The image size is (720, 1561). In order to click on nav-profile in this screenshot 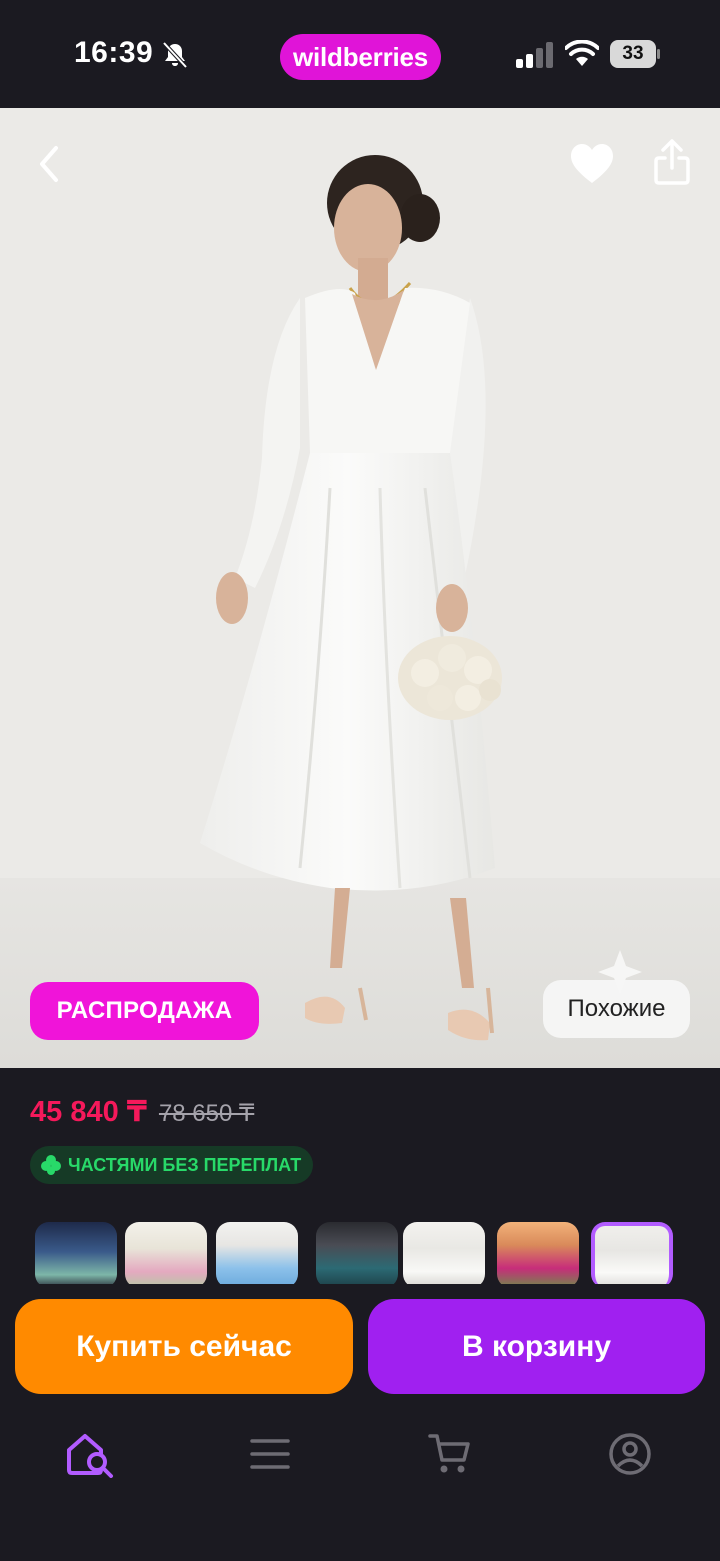, I will do `click(630, 1454)`.